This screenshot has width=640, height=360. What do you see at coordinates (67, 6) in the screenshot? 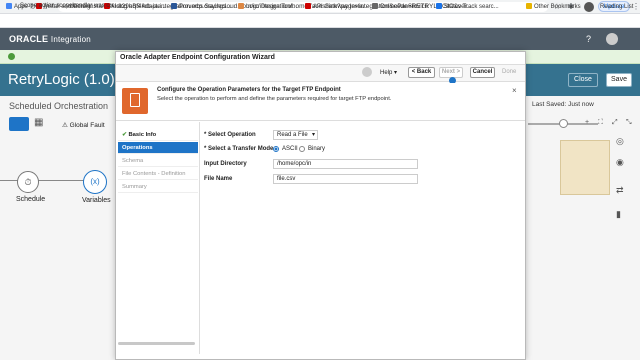
I see `notification-text: Scope action scopehandler was cre` at bounding box center [67, 6].